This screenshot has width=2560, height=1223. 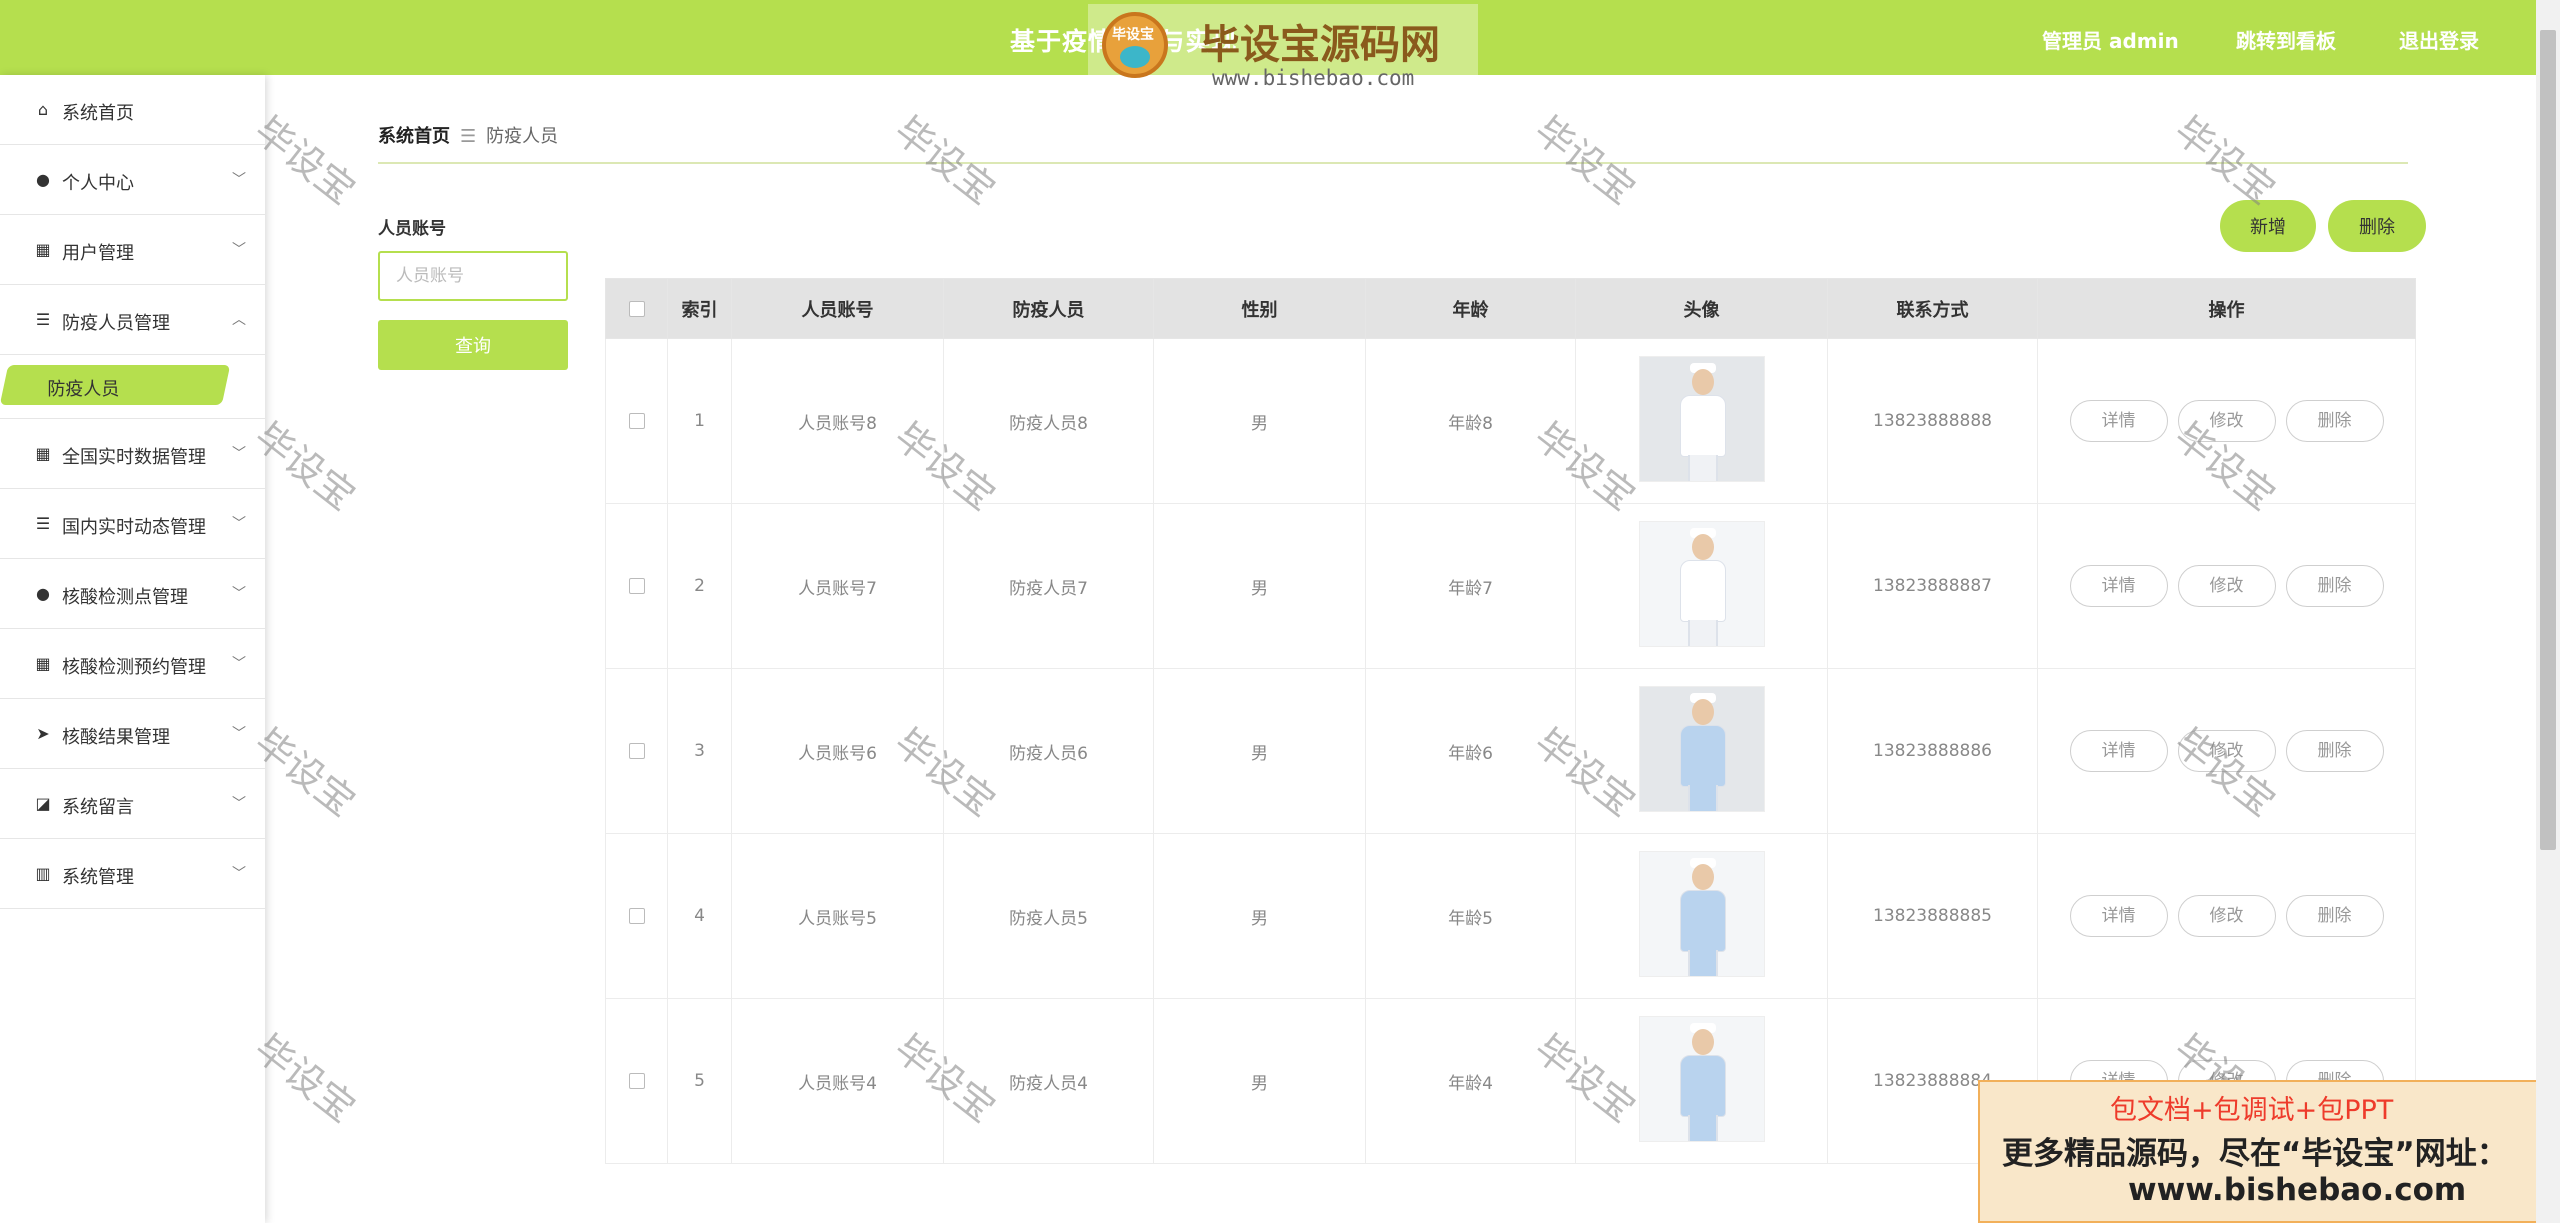 What do you see at coordinates (2286, 39) in the screenshot?
I see `dashboard-link: 跳转到看板` at bounding box center [2286, 39].